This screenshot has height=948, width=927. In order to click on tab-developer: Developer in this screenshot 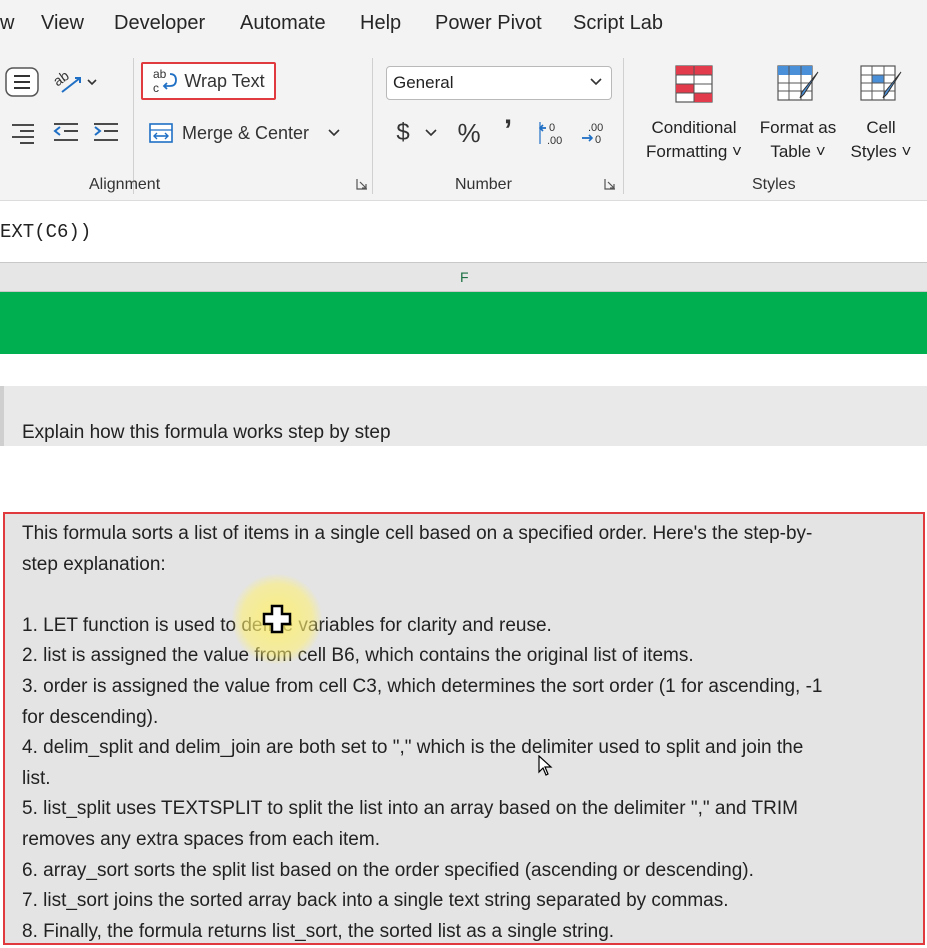, I will do `click(159, 23)`.